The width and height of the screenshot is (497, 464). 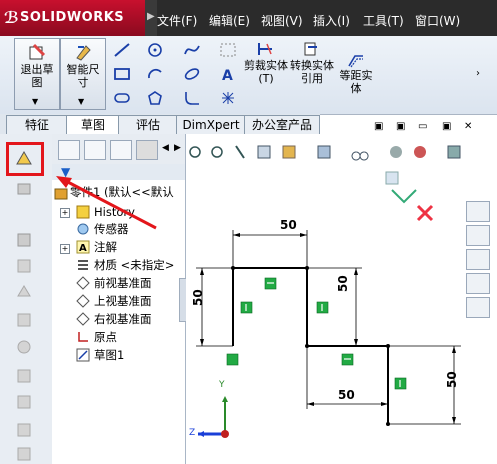 What do you see at coordinates (95, 150) in the screenshot?
I see `property-manager-tab` at bounding box center [95, 150].